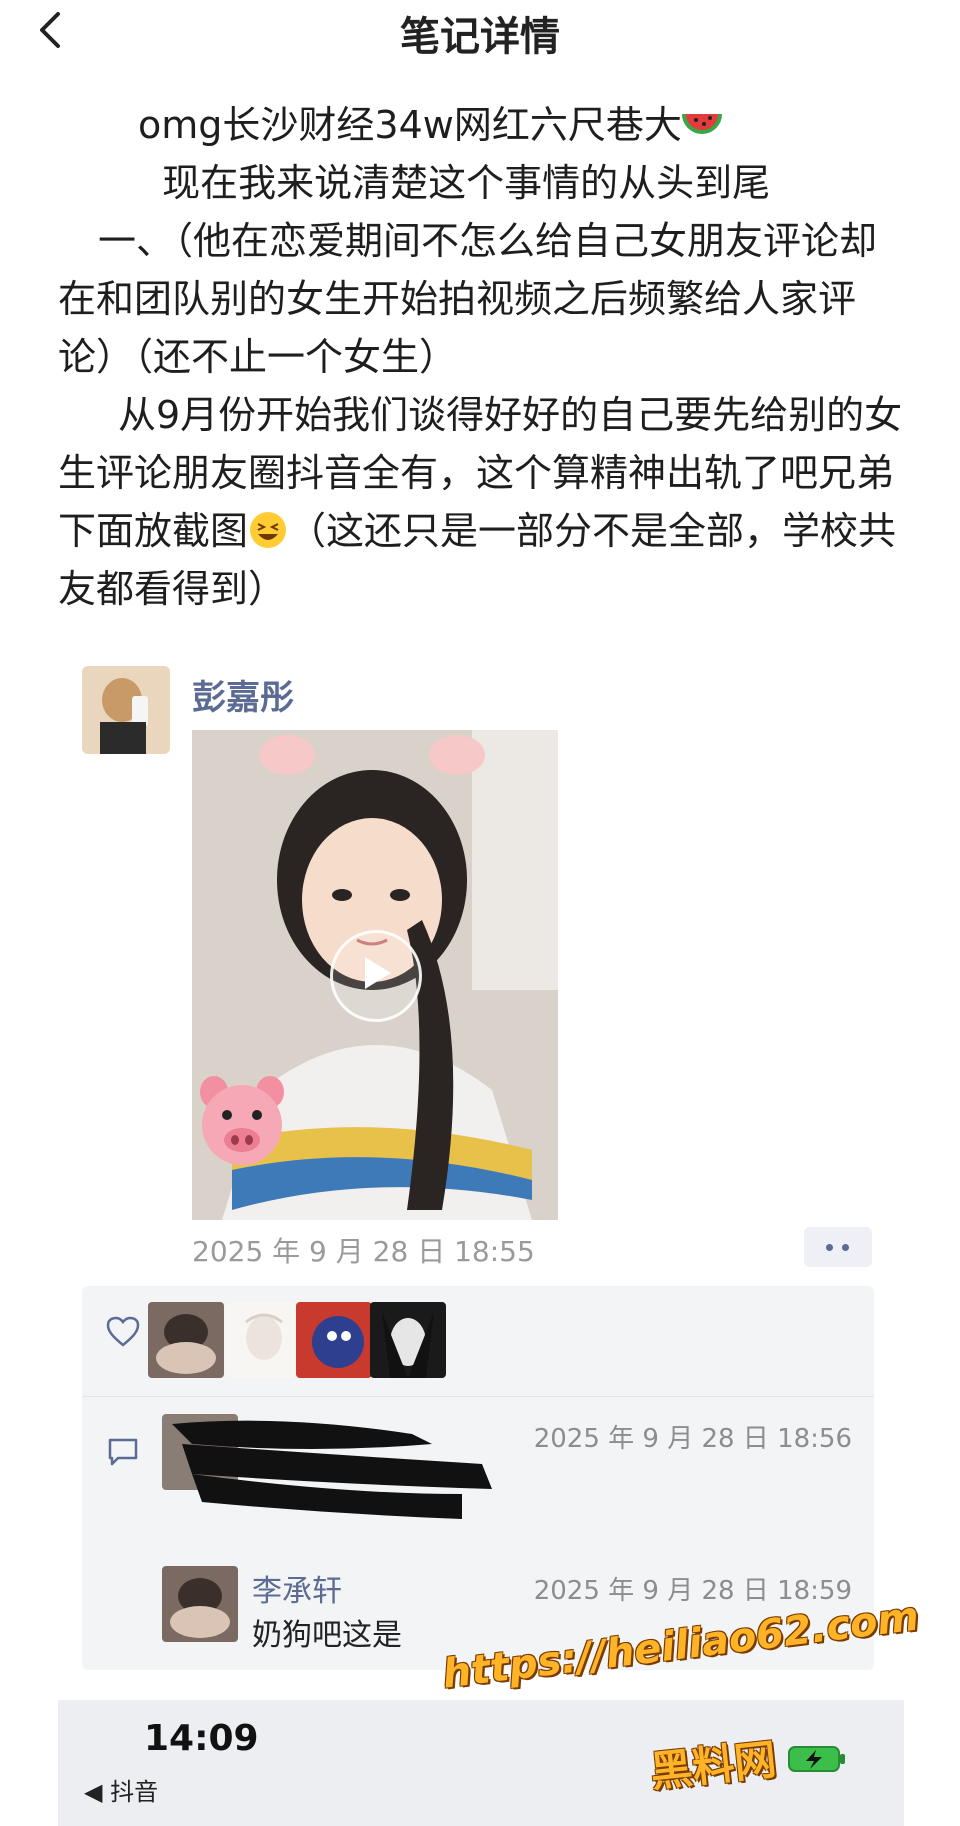 The image size is (960, 1826). Describe the element at coordinates (242, 1120) in the screenshot. I see `pig-face-icon` at that location.